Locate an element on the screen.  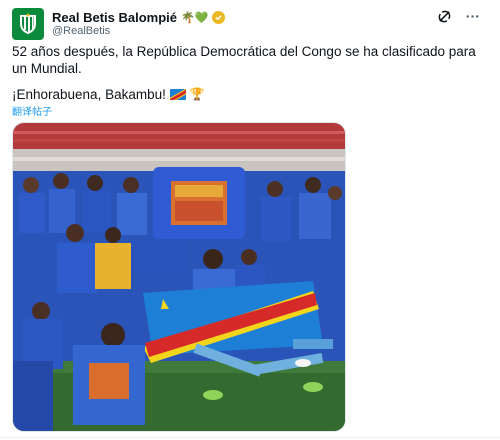
name-row: Real Betis Balompié 🌴💚 is located at coordinates (139, 17).